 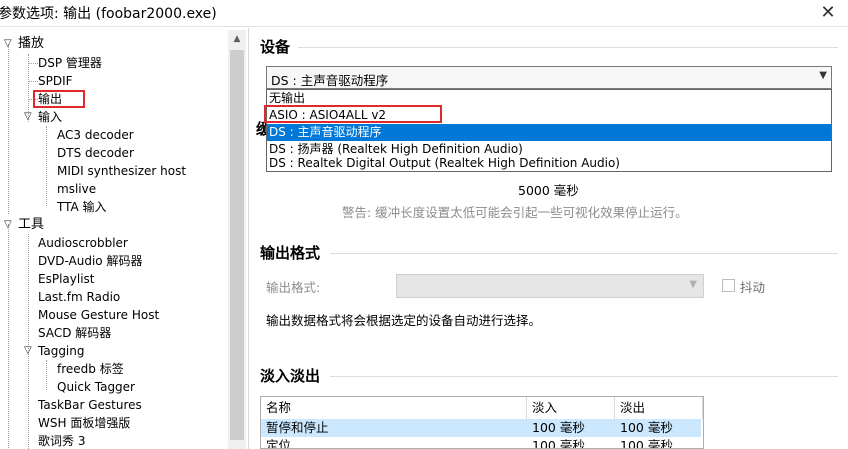 What do you see at coordinates (79, 297) in the screenshot?
I see `tree-item-lastfm-radio: Last.fm Radio` at bounding box center [79, 297].